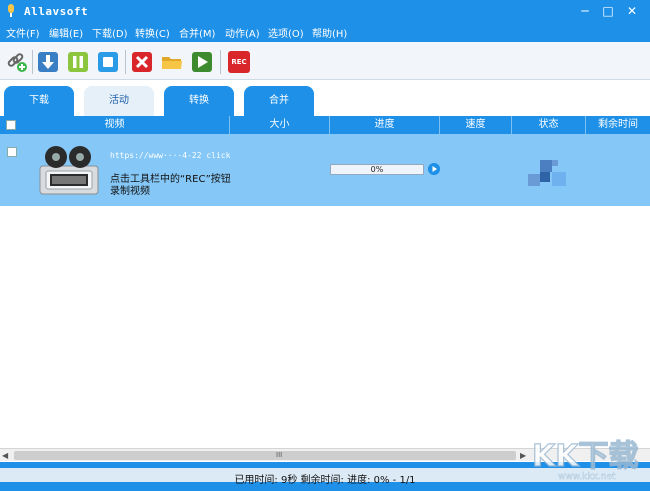 The height and width of the screenshot is (491, 650). Describe the element at coordinates (279, 455) in the screenshot. I see `scrollbar-grip: III` at that location.